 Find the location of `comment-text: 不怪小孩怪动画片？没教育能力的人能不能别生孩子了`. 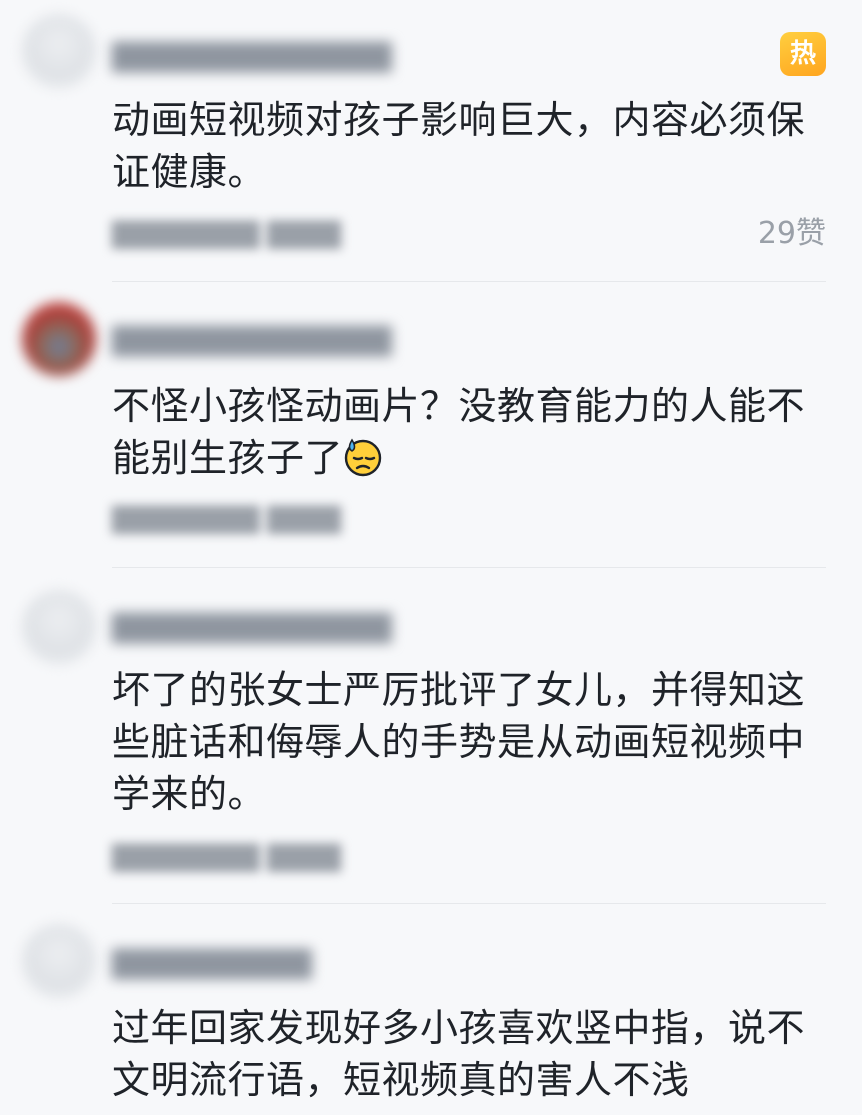

comment-text: 不怪小孩怪动画片？没教育能力的人能不能别生孩子了 is located at coordinates (462, 432).